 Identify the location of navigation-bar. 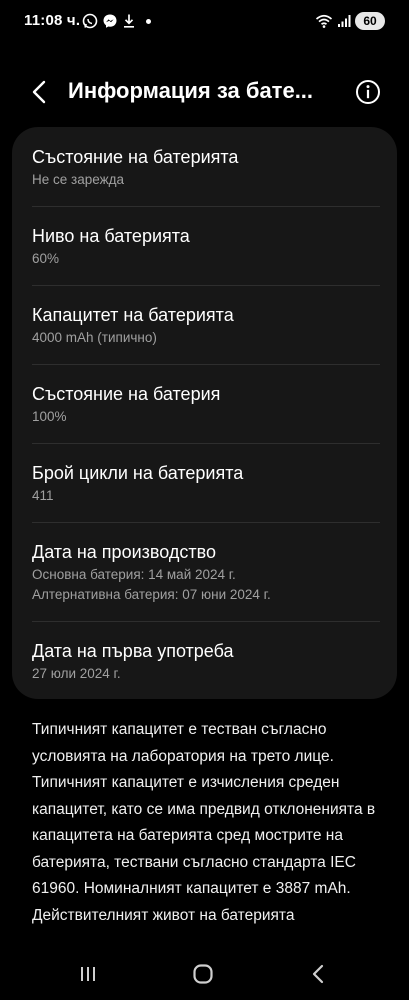
(204, 975).